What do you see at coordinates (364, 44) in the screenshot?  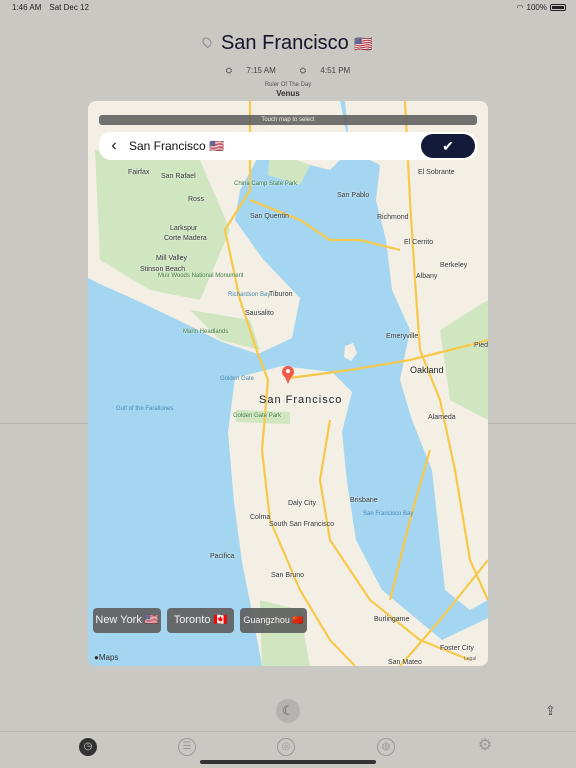 I see `flag: 🇺🇸` at bounding box center [364, 44].